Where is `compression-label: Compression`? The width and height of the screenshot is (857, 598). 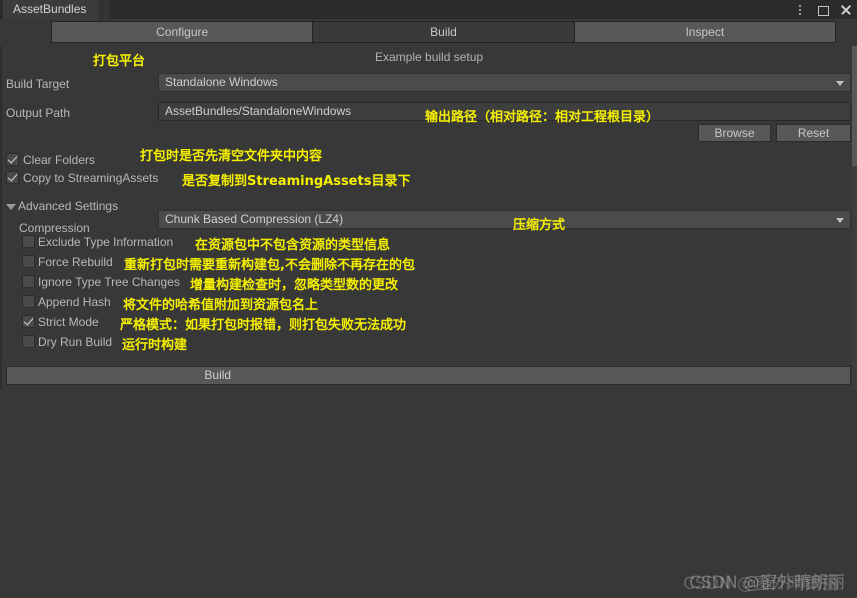
compression-label: Compression is located at coordinates (54, 228).